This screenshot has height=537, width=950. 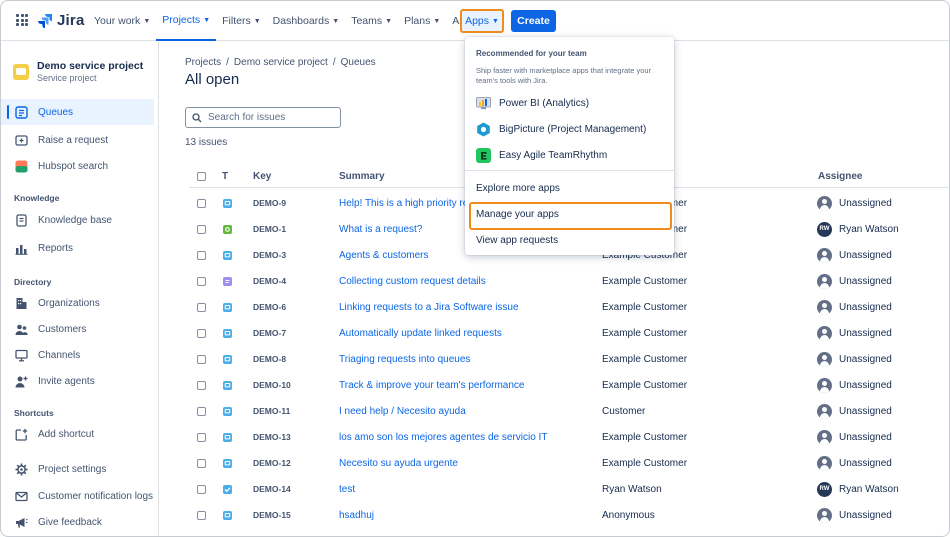 I want to click on sidebar-item-customer-notification-logs: Customer notification logs, so click(x=77, y=496).